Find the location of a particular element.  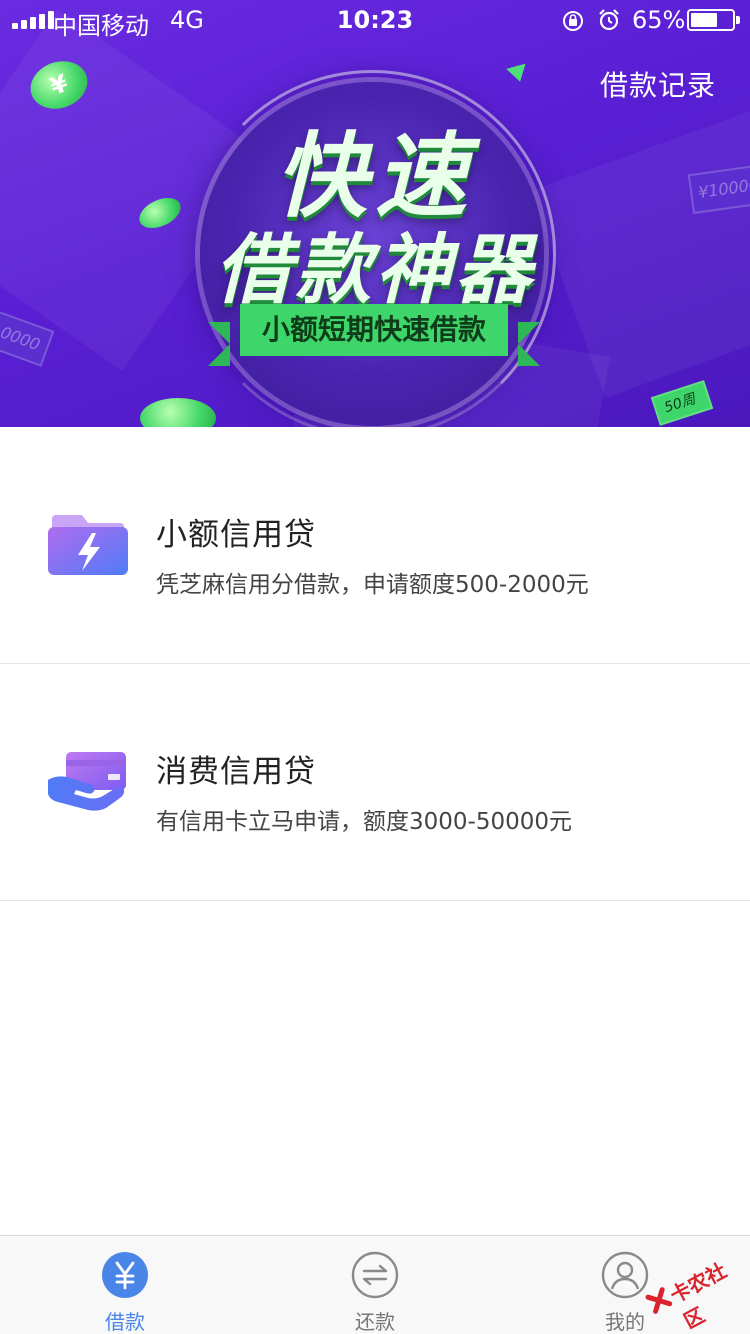

alarm-icon is located at coordinates (609, 20).